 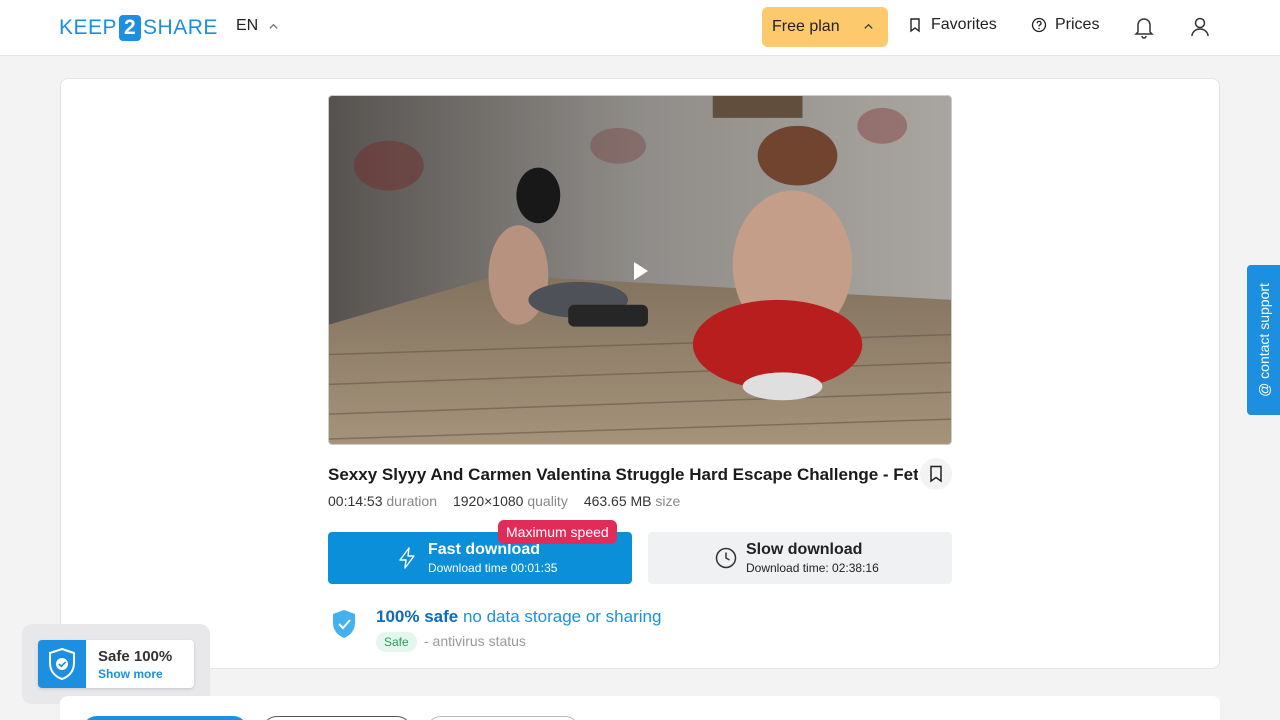 I want to click on contact-support-tab: @ contact support, so click(x=1263, y=340).